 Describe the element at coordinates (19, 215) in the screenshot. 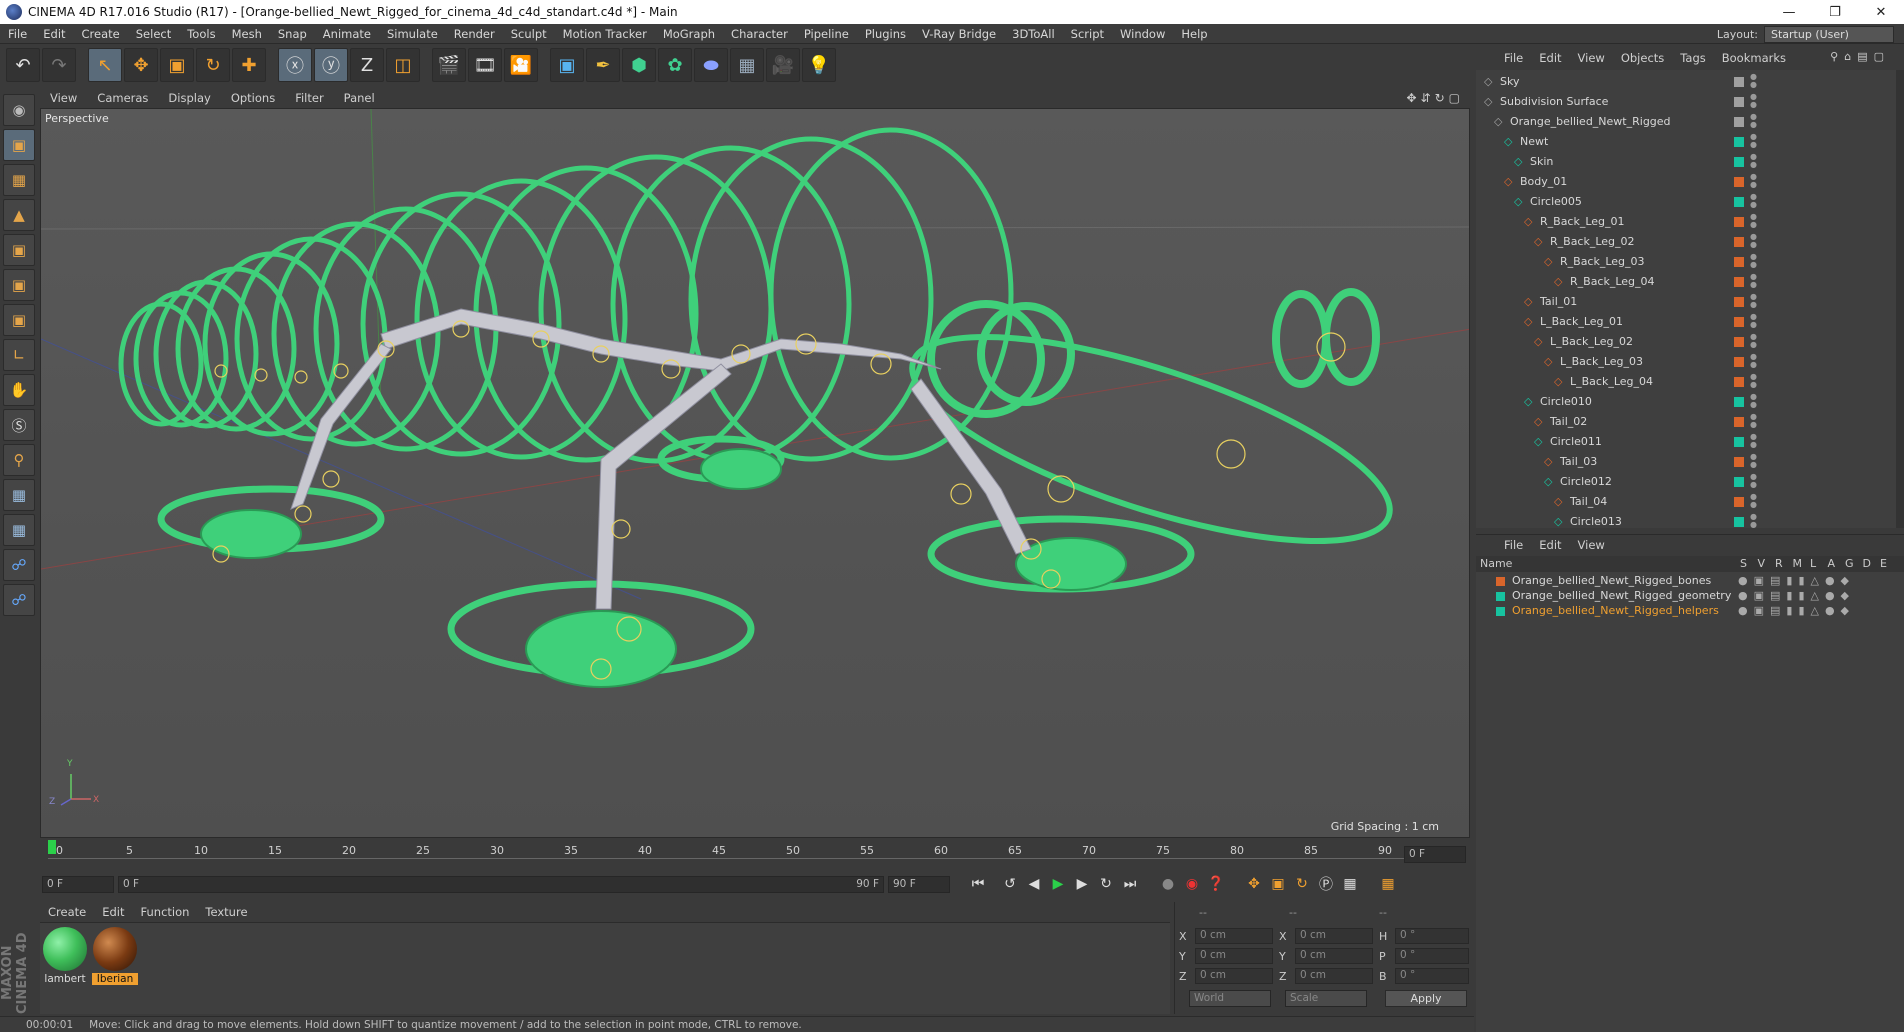

I see `workplane-icon: ▲` at that location.